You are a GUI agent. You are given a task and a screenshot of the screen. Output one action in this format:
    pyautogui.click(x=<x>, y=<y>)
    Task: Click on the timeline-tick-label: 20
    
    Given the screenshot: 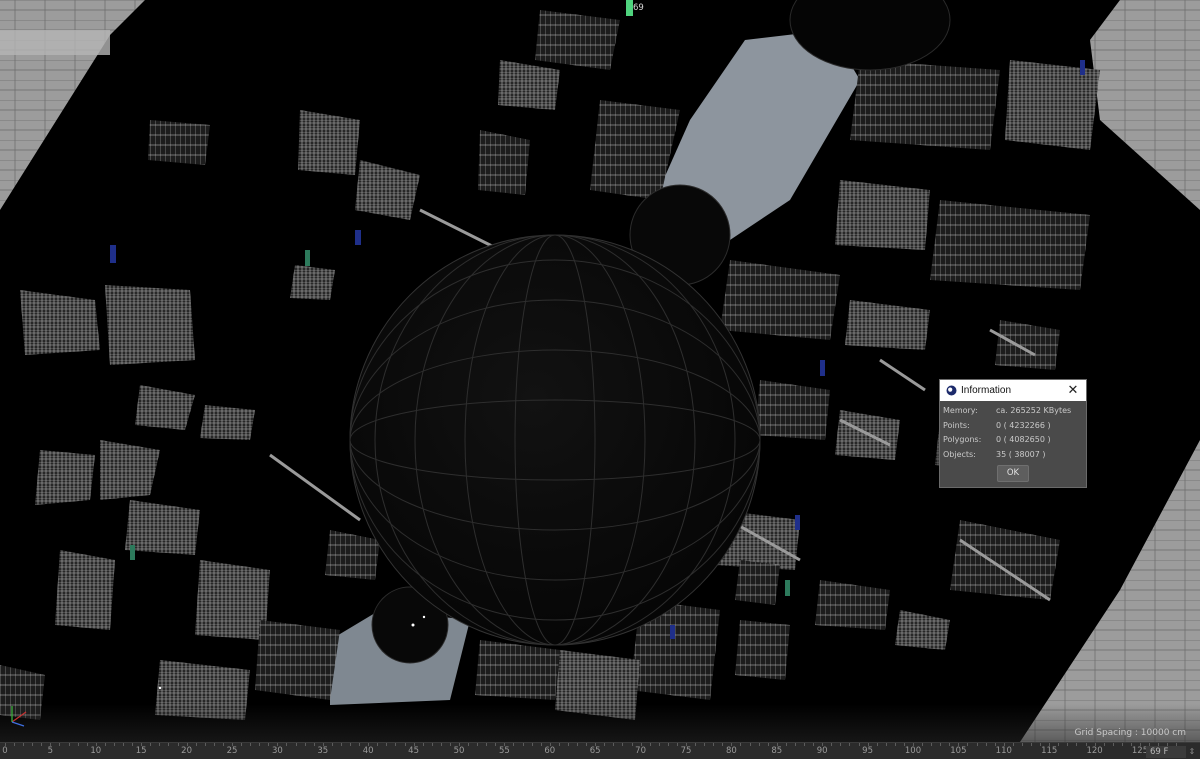 What is the action you would take?
    pyautogui.click(x=187, y=751)
    